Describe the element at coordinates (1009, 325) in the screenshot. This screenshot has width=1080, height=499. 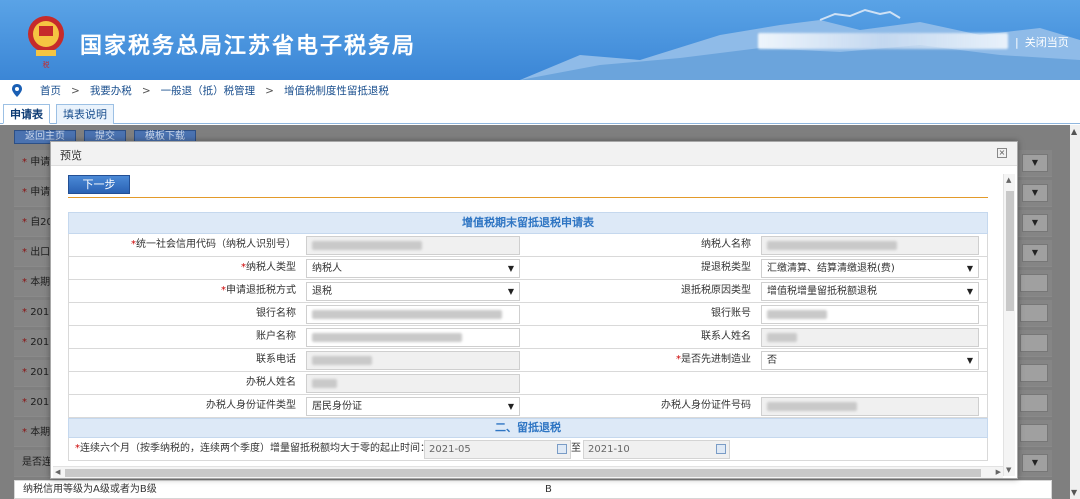
I see `modal-vertical-scrollbar: ▲ ▼` at that location.